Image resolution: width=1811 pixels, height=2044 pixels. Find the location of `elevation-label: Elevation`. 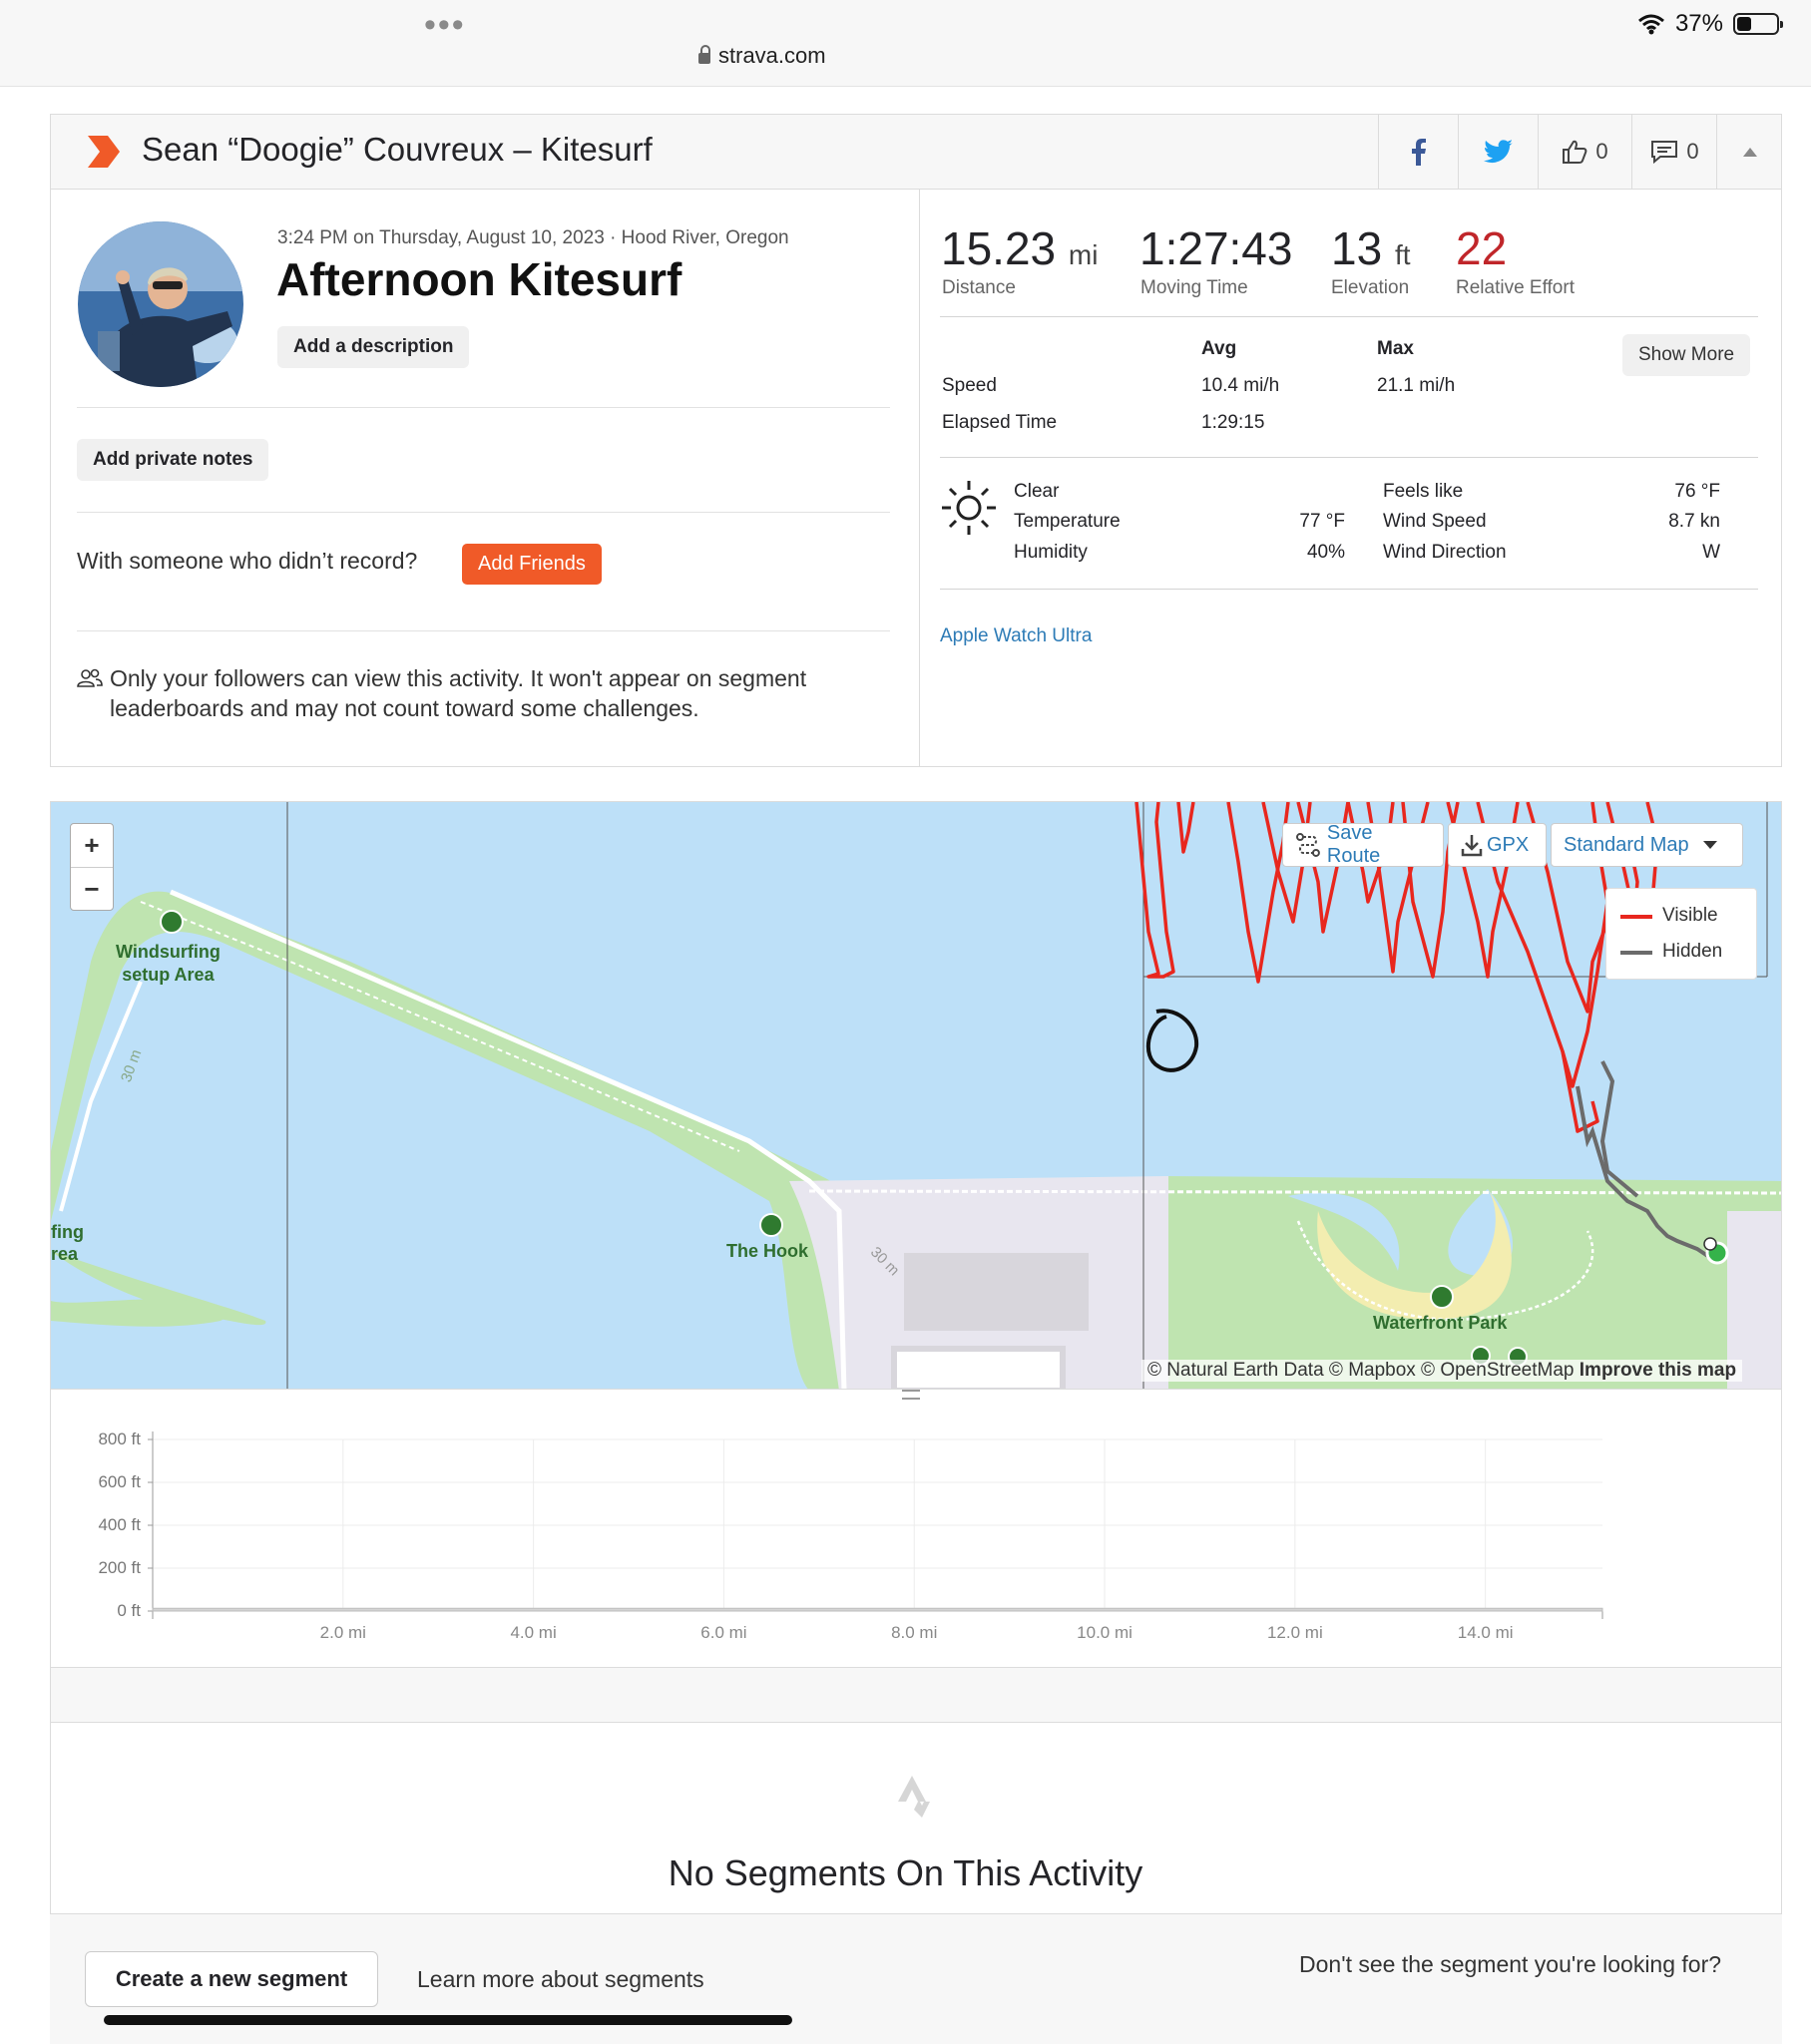

elevation-label: Elevation is located at coordinates (1370, 287).